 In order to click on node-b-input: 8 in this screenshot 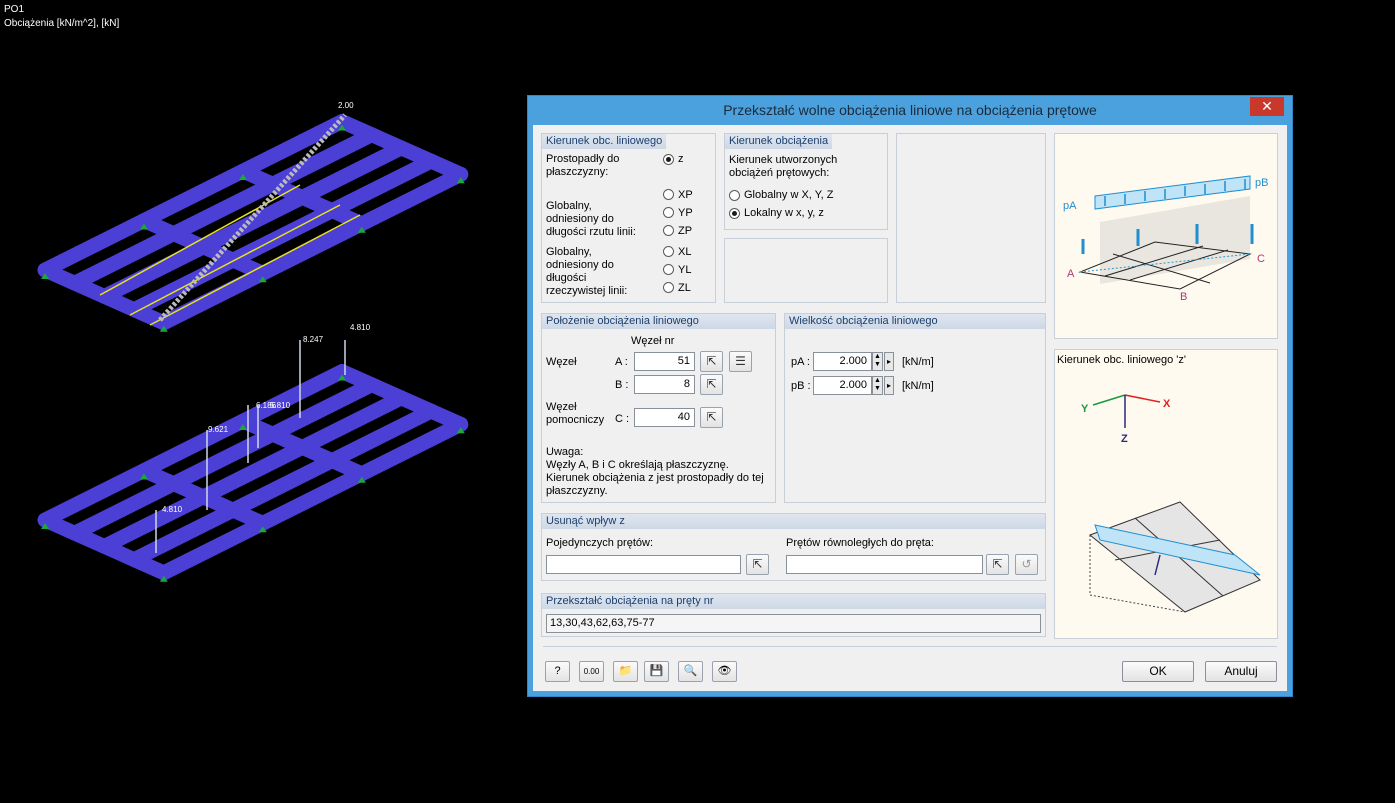, I will do `click(664, 384)`.